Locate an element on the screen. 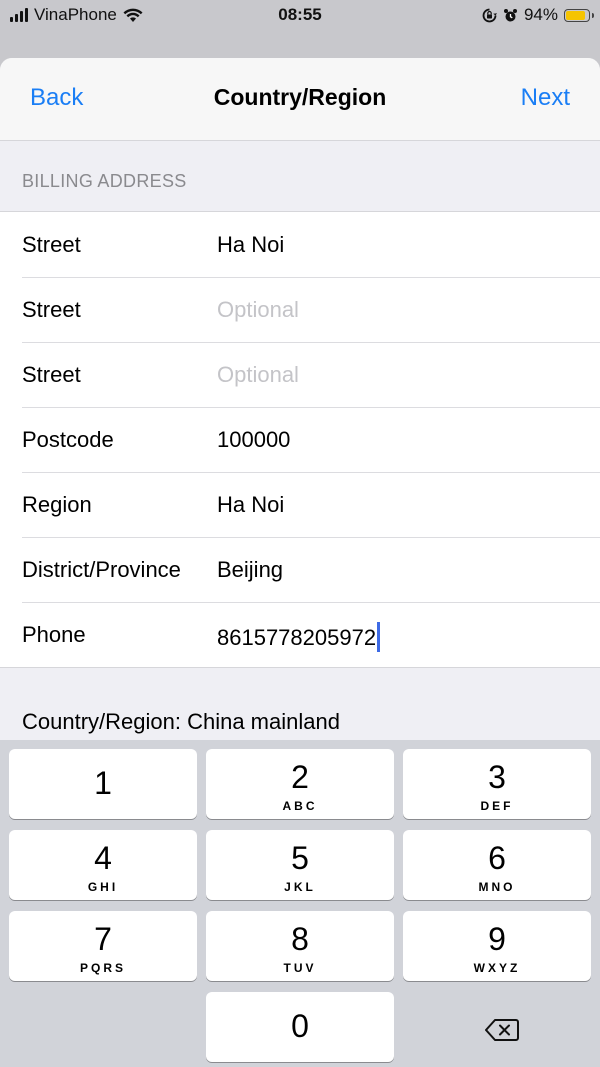 Image resolution: width=600 pixels, height=1067 pixels. status-bar: VinaPhone 08:55 94% is located at coordinates (300, 16).